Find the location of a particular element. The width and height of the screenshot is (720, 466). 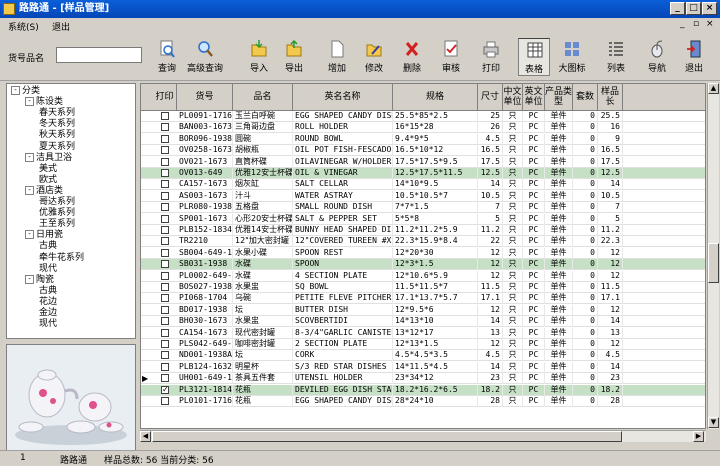

tree-item: 优雅系列 is located at coordinates (57, 213).